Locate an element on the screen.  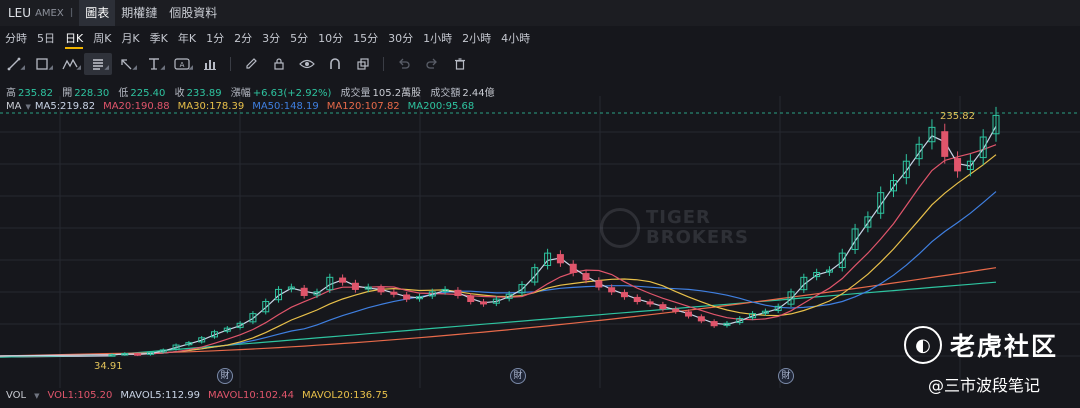
period-intraday: 分時 is located at coordinates (16, 39).